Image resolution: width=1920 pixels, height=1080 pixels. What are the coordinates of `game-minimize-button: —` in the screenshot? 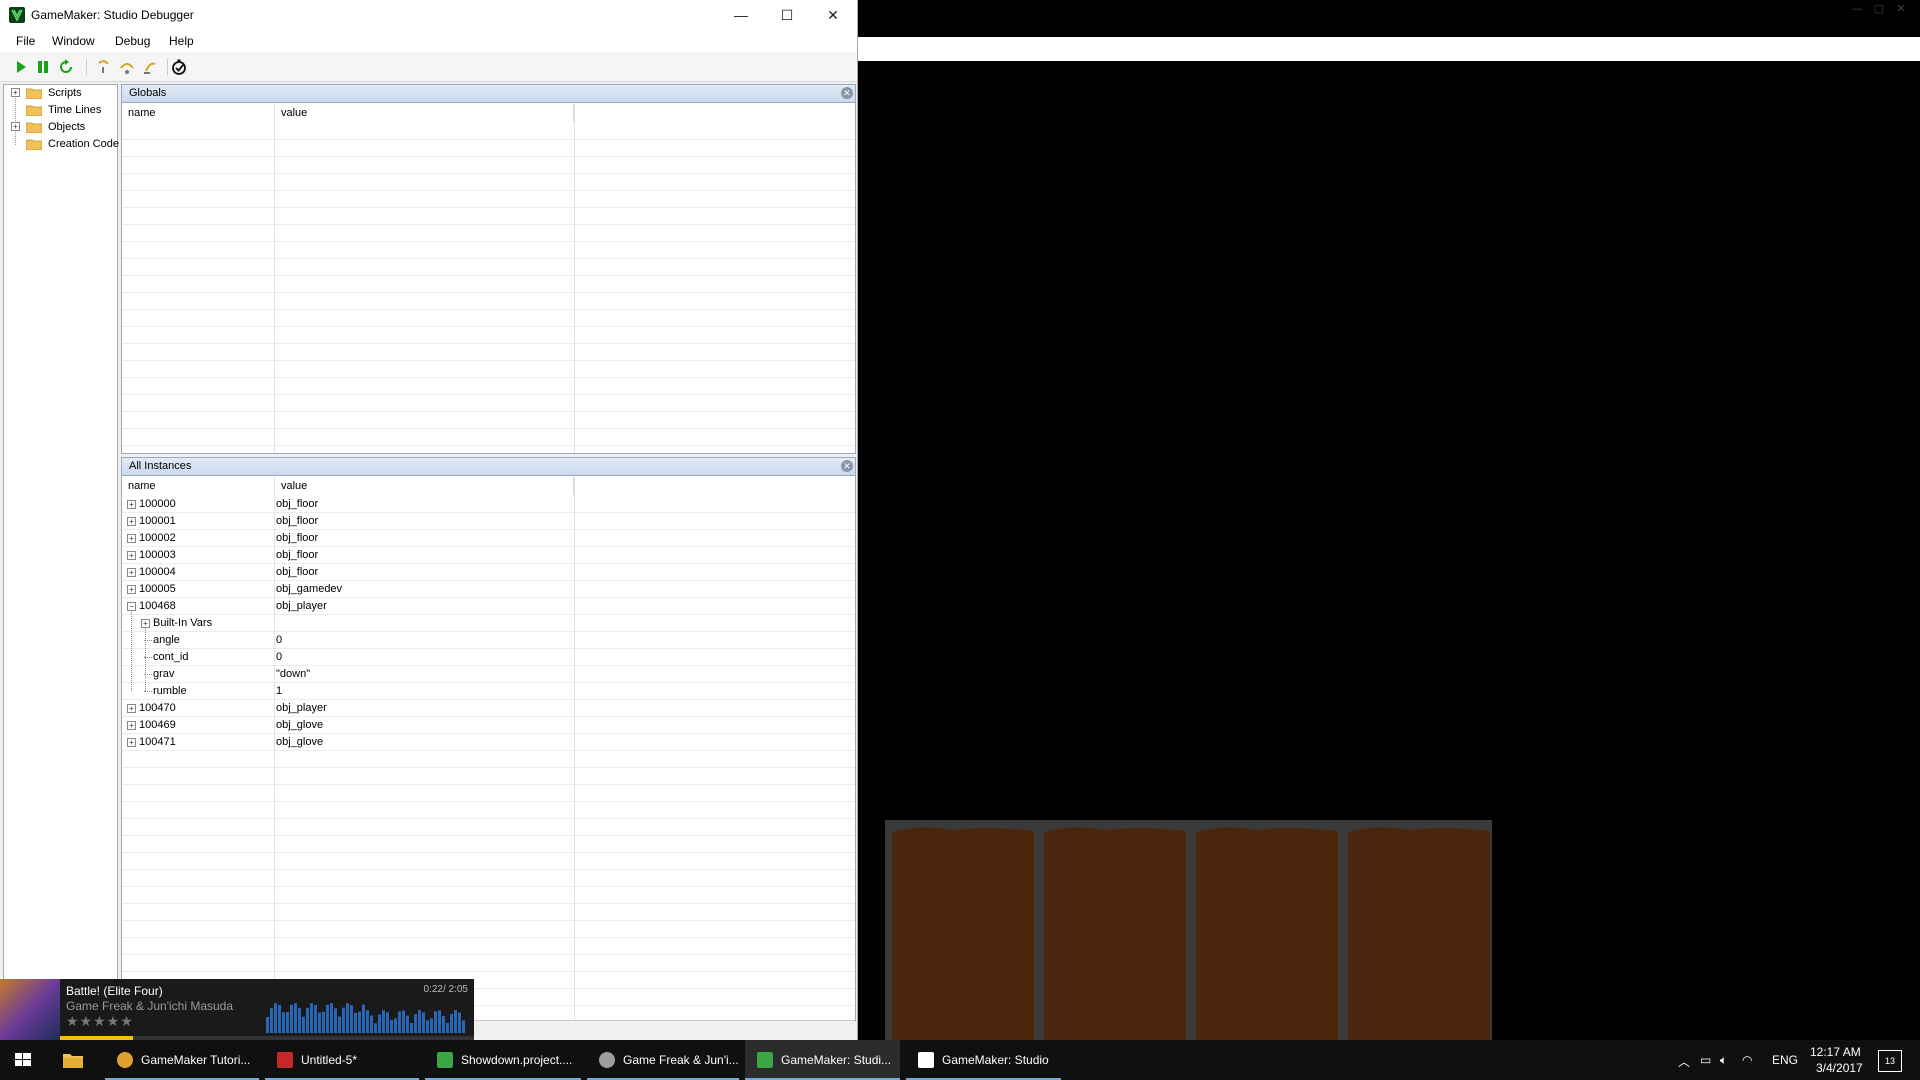 It's located at (1857, 9).